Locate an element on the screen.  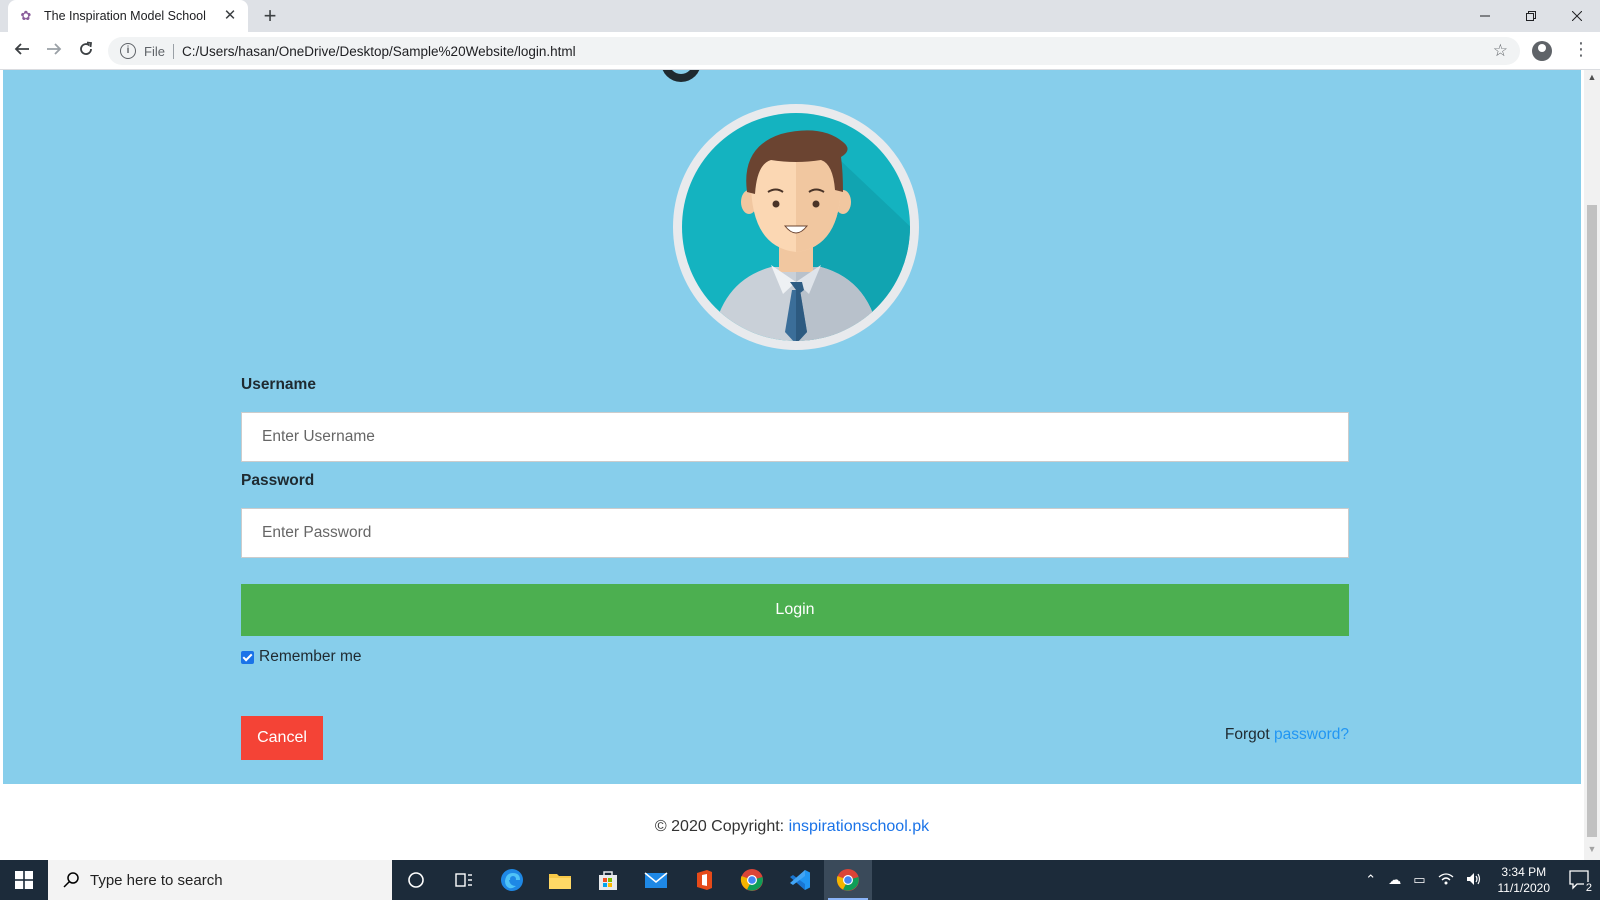
store-button is located at coordinates (608, 880).